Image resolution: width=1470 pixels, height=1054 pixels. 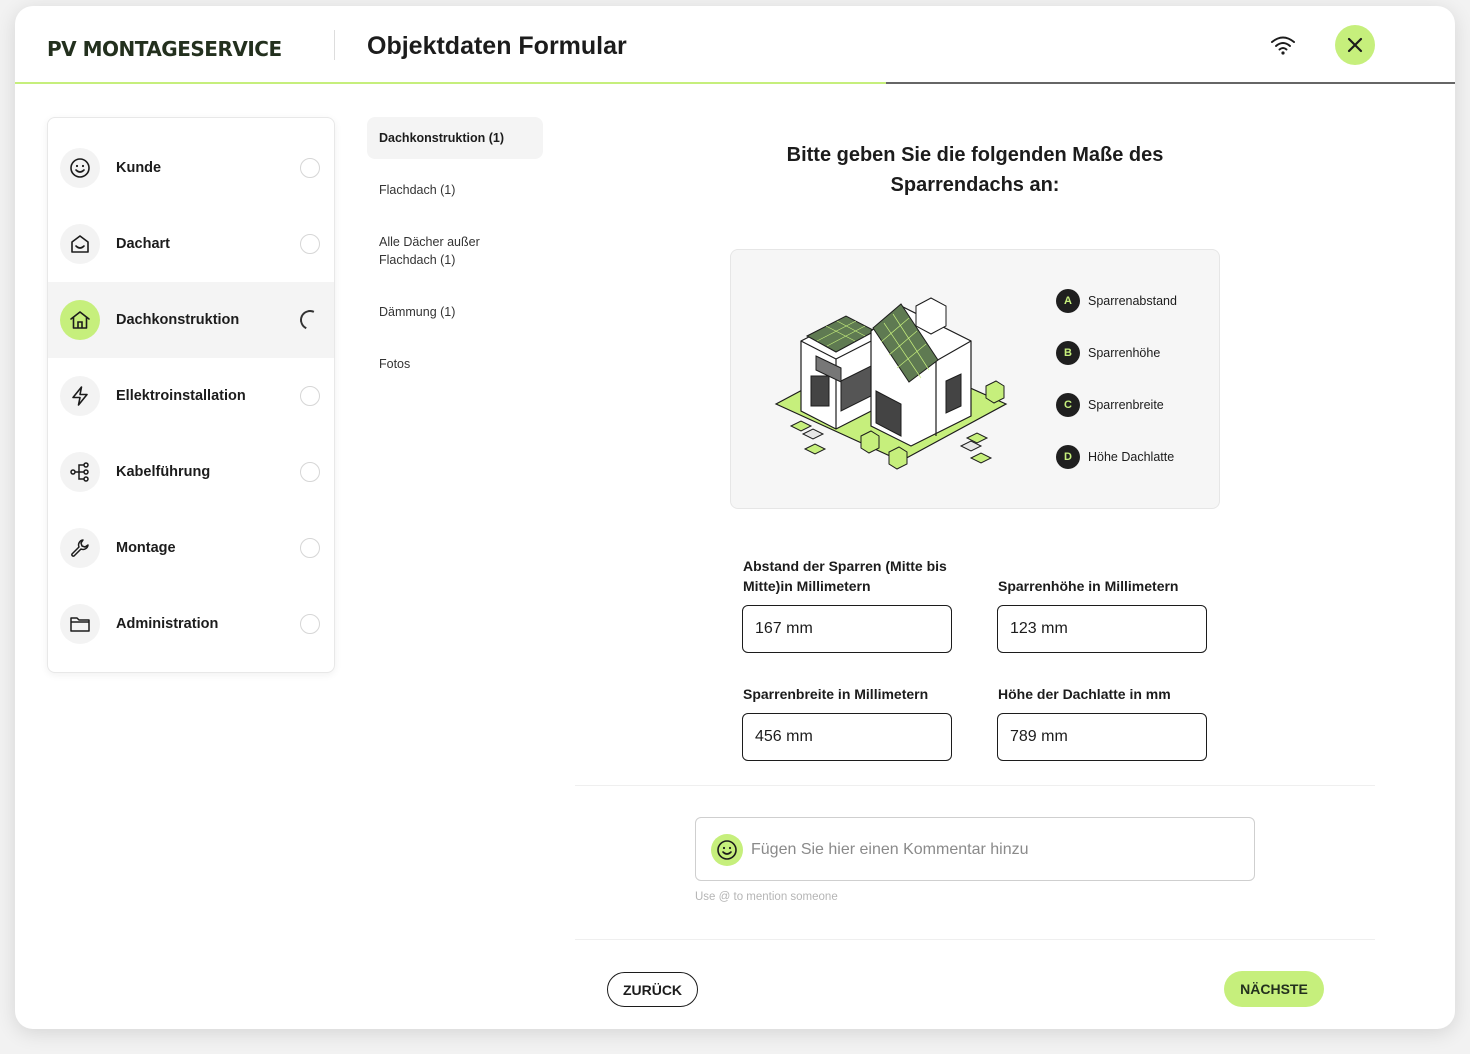 What do you see at coordinates (1274, 989) in the screenshot?
I see `next-button: NÄCHSTE` at bounding box center [1274, 989].